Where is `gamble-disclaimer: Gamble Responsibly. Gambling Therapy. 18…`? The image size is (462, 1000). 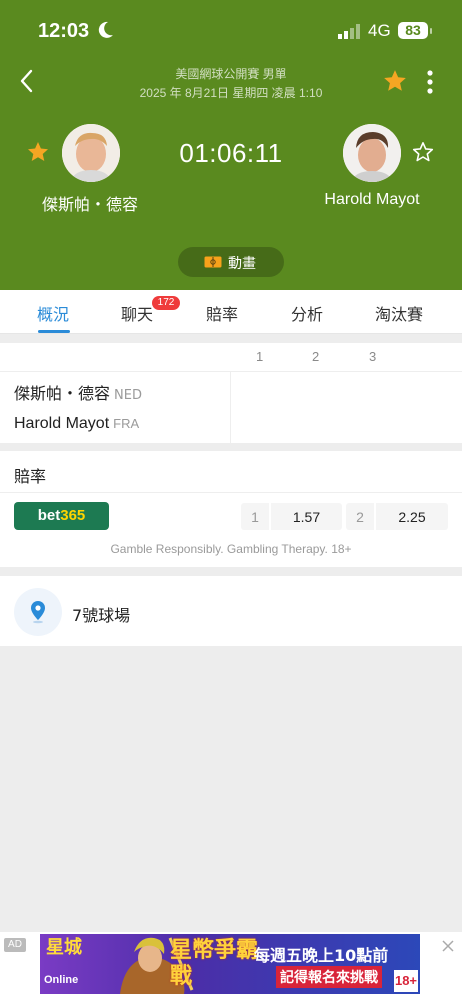
gamble-disclaimer: Gamble Responsibly. Gambling Therapy. 18… is located at coordinates (231, 549).